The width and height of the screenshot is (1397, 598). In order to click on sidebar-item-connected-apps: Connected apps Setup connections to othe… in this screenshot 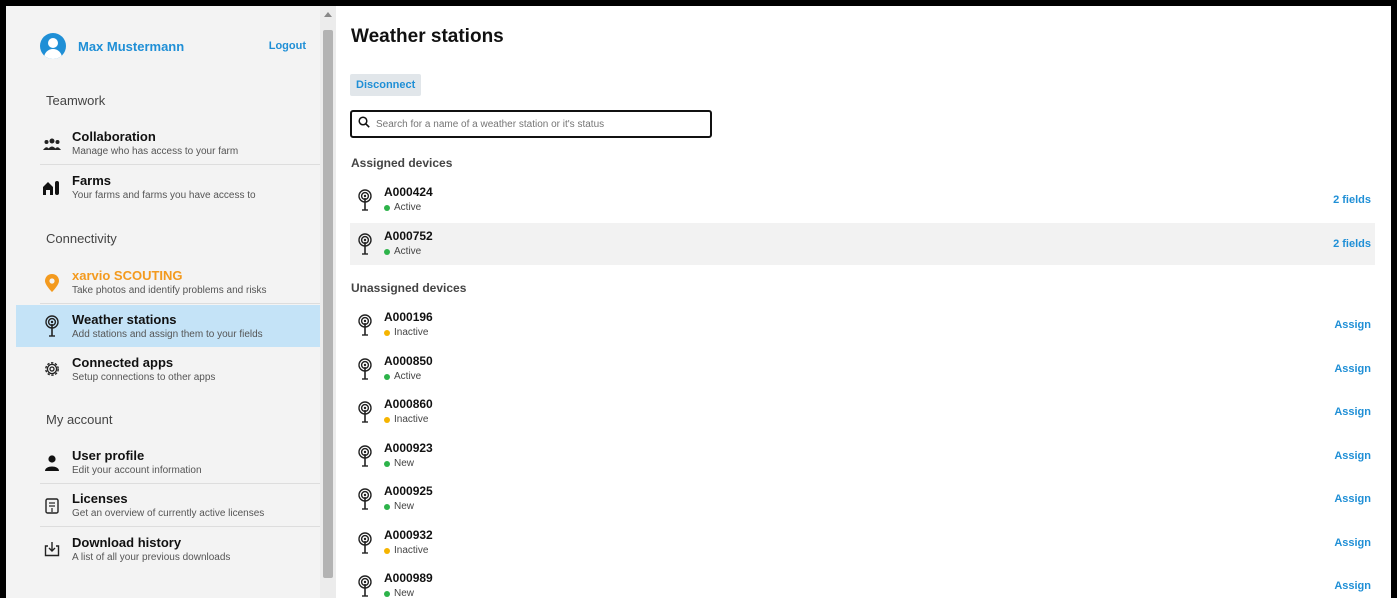, I will do `click(180, 369)`.